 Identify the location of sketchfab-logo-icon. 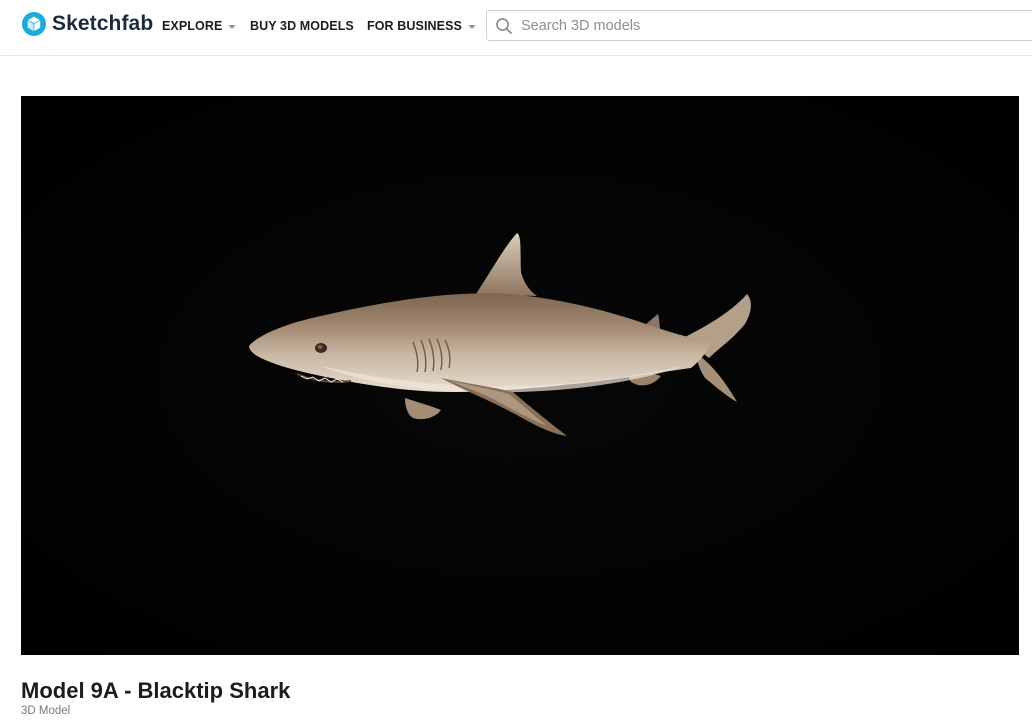
(34, 24).